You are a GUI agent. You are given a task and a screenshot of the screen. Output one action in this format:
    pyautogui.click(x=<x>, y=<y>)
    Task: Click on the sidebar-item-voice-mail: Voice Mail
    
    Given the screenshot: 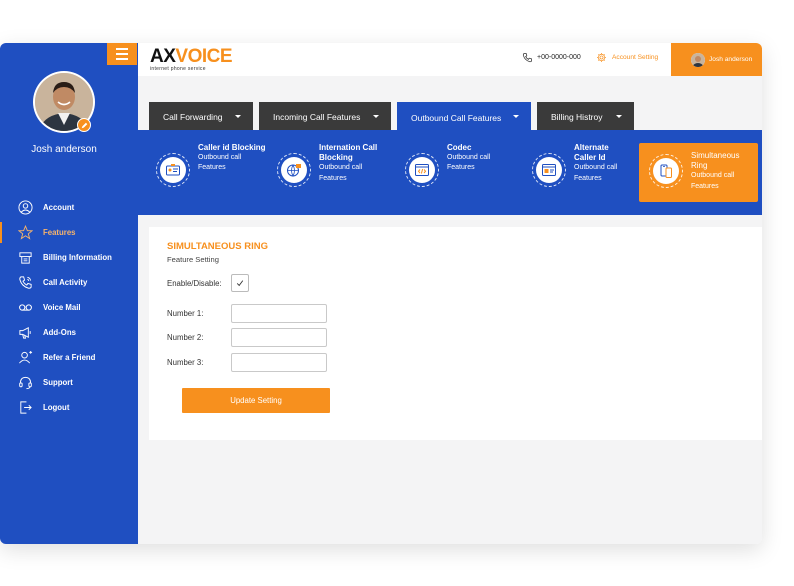 What is the action you would take?
    pyautogui.click(x=69, y=307)
    